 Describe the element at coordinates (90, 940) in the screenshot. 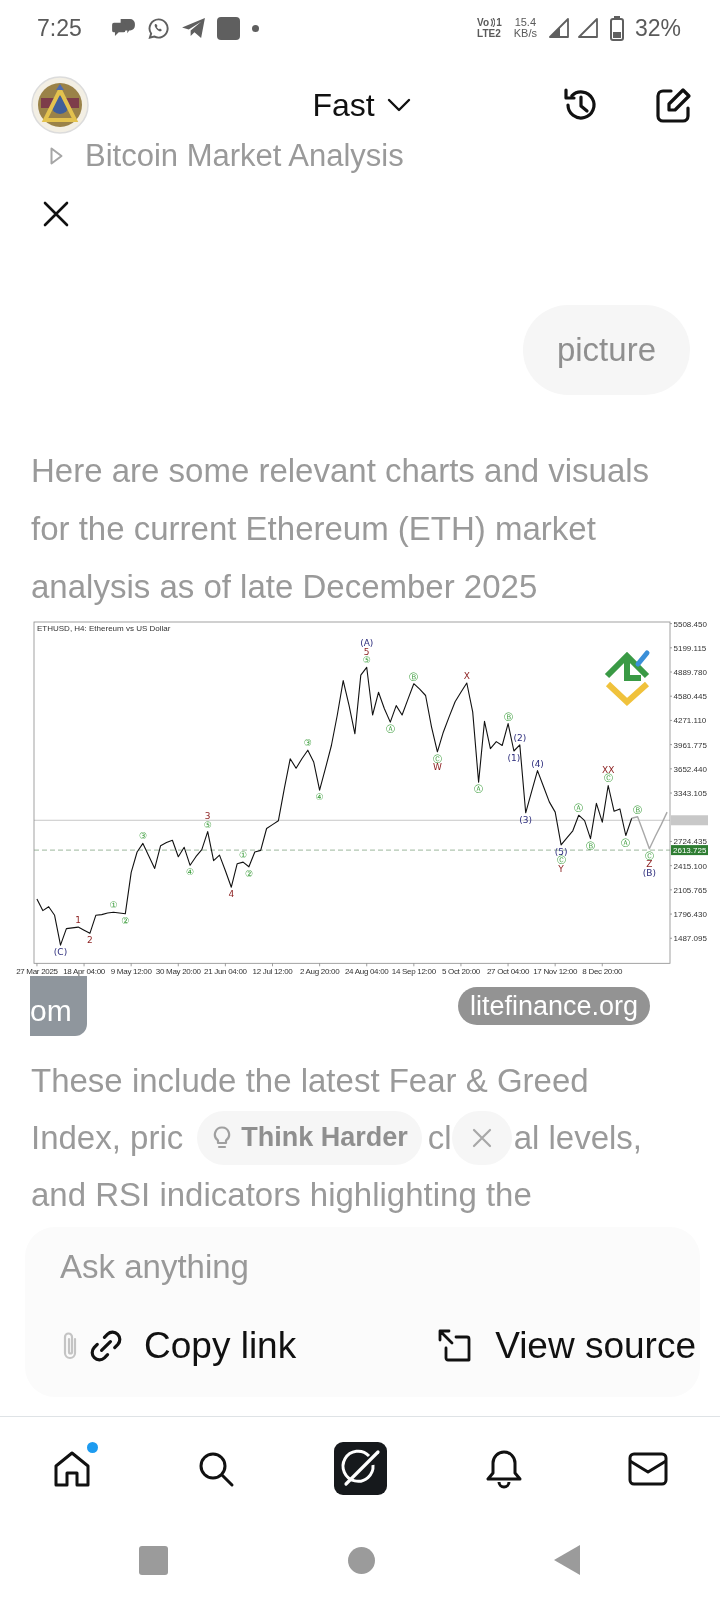

I see `wave-label: 2` at that location.